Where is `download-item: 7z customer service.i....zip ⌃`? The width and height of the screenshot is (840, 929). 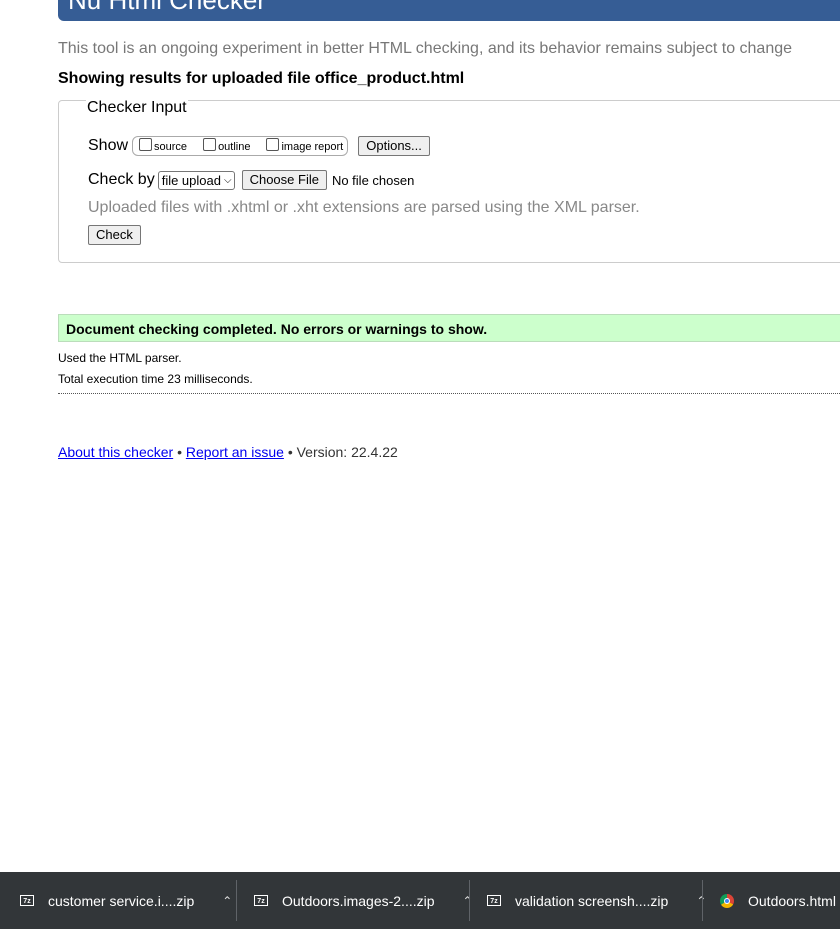
download-item: 7z customer service.i....zip ⌃ is located at coordinates (126, 900).